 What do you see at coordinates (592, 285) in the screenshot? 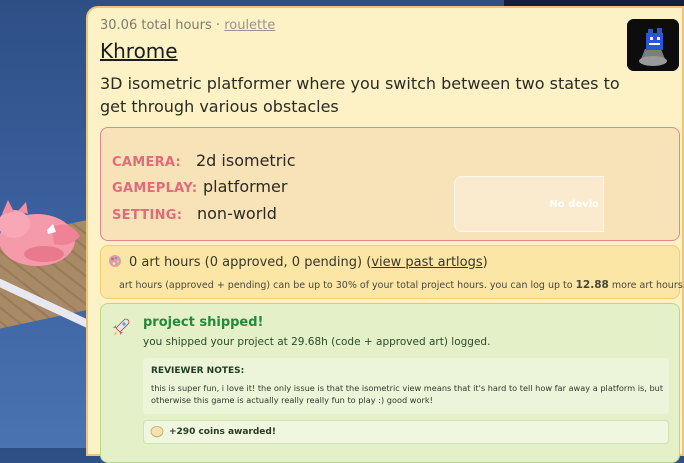
I see `art-hours-remaining: 12.88` at bounding box center [592, 285].